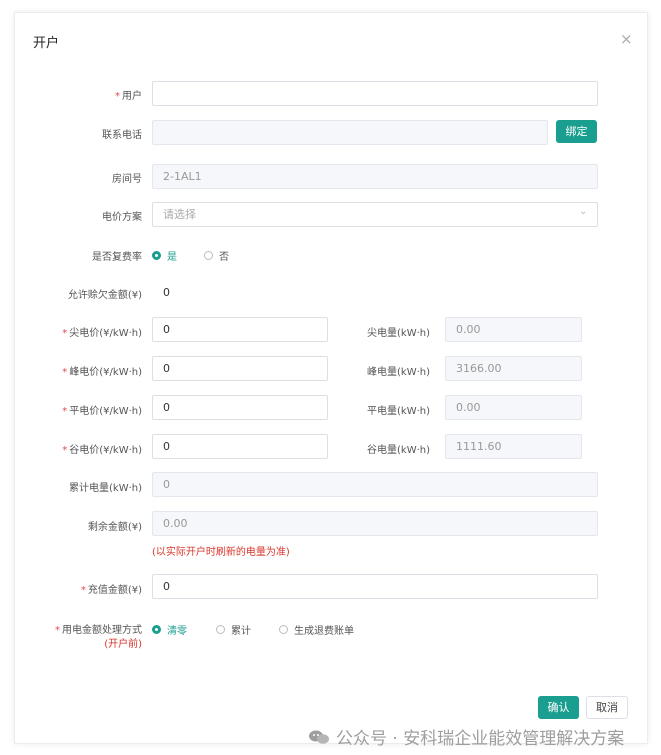 Image resolution: width=661 pixels, height=755 pixels. I want to click on multi-rate-label: 是否复费率, so click(117, 257).